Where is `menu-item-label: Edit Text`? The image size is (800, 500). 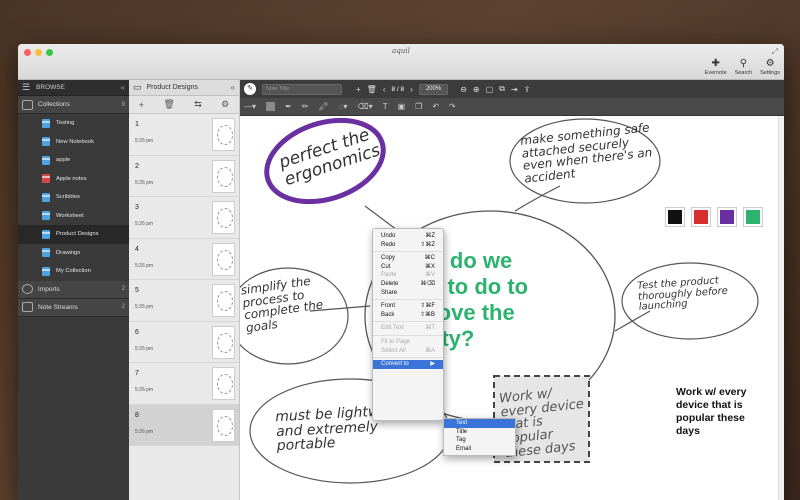
menu-item-label: Edit Text is located at coordinates (392, 328).